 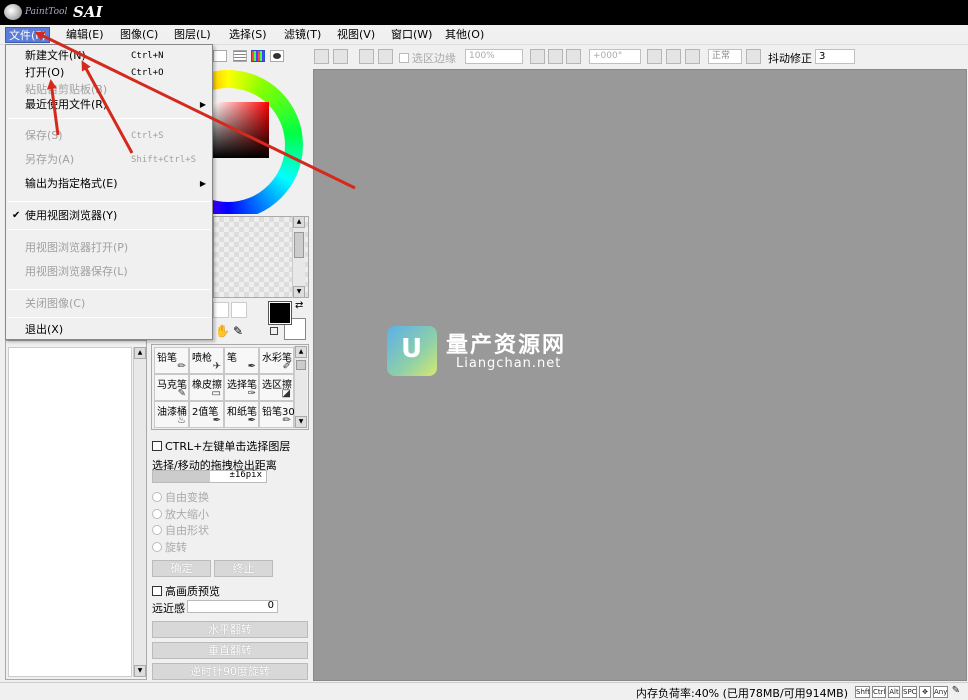 I want to click on tool-8: 选区擦 ◪, so click(x=276, y=387).